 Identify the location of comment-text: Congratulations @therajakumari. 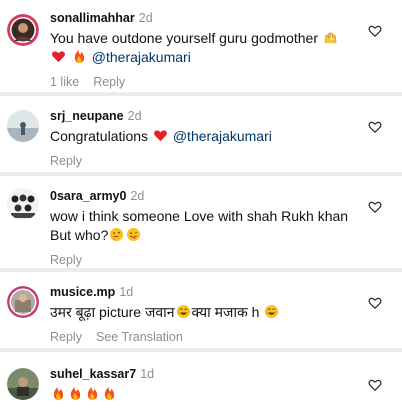
(210, 136).